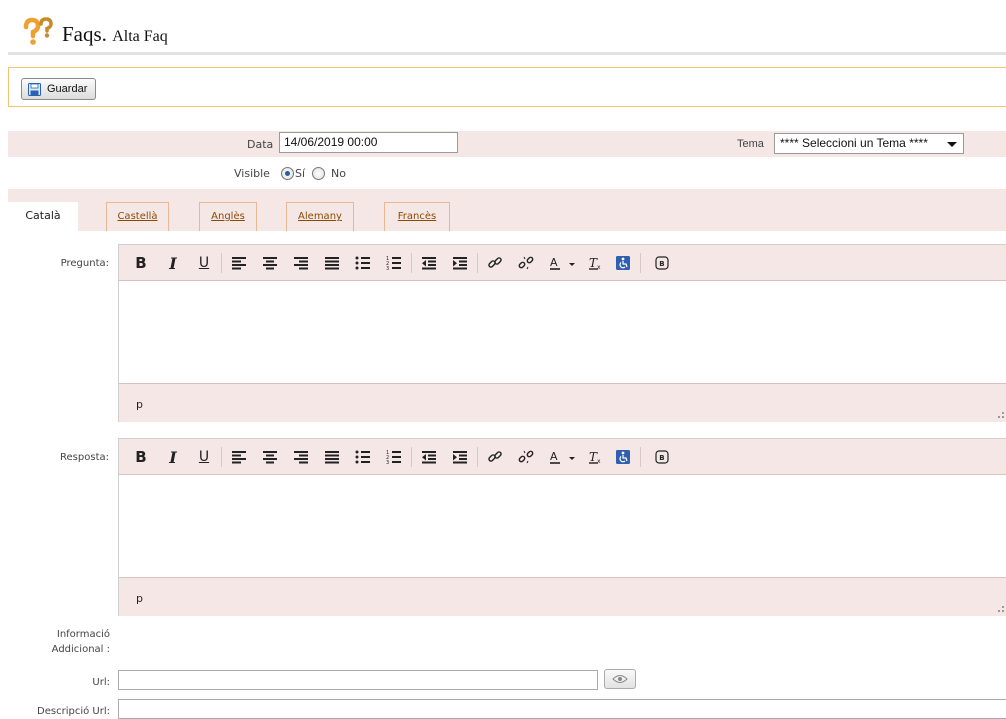 Image resolution: width=1006 pixels, height=719 pixels. I want to click on page-title-sub: Alta Faq, so click(140, 36).